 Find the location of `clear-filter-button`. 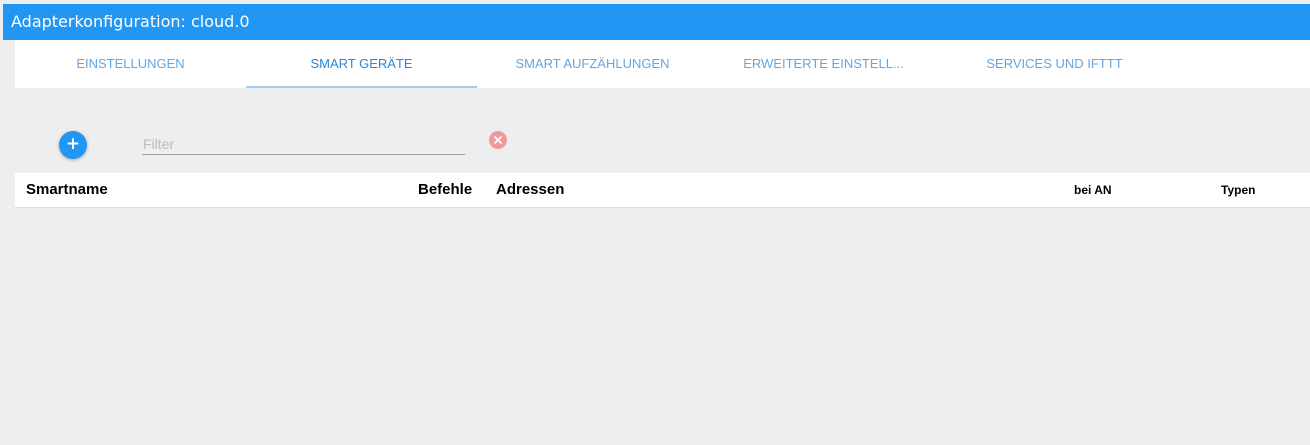

clear-filter-button is located at coordinates (498, 140).